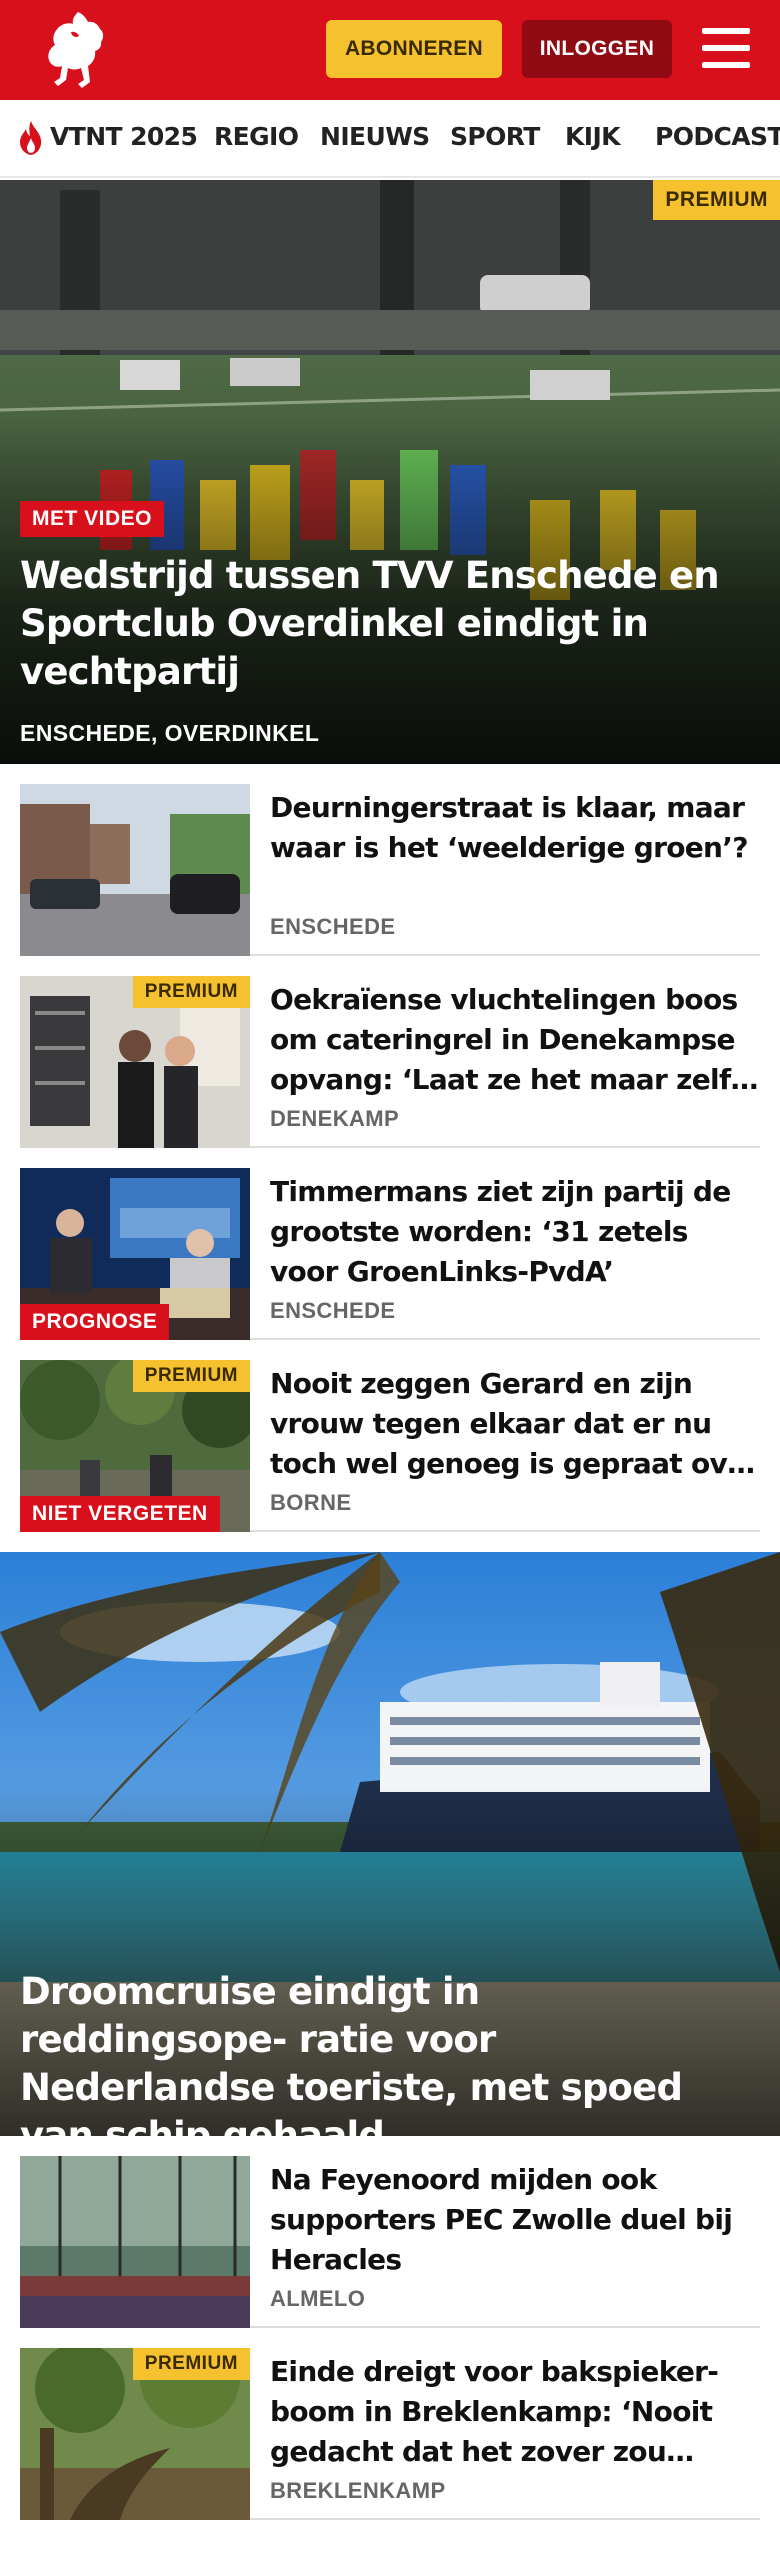  What do you see at coordinates (717, 136) in the screenshot?
I see `nav-item-podcast: PODCAST` at bounding box center [717, 136].